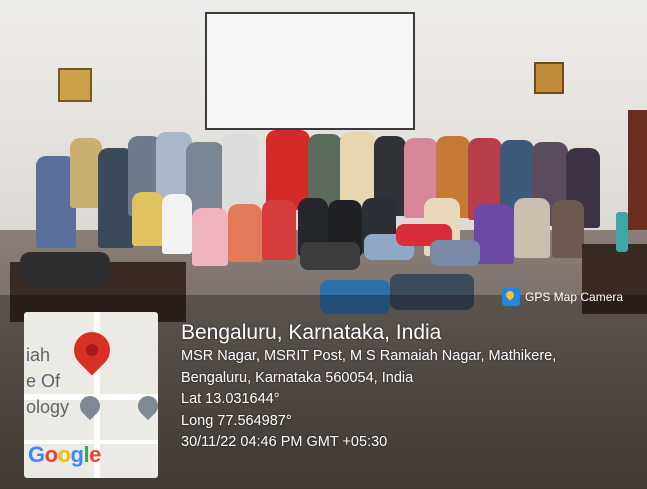 Image resolution: width=647 pixels, height=489 pixels. I want to click on longitude: Long 77.564987°, so click(236, 420).